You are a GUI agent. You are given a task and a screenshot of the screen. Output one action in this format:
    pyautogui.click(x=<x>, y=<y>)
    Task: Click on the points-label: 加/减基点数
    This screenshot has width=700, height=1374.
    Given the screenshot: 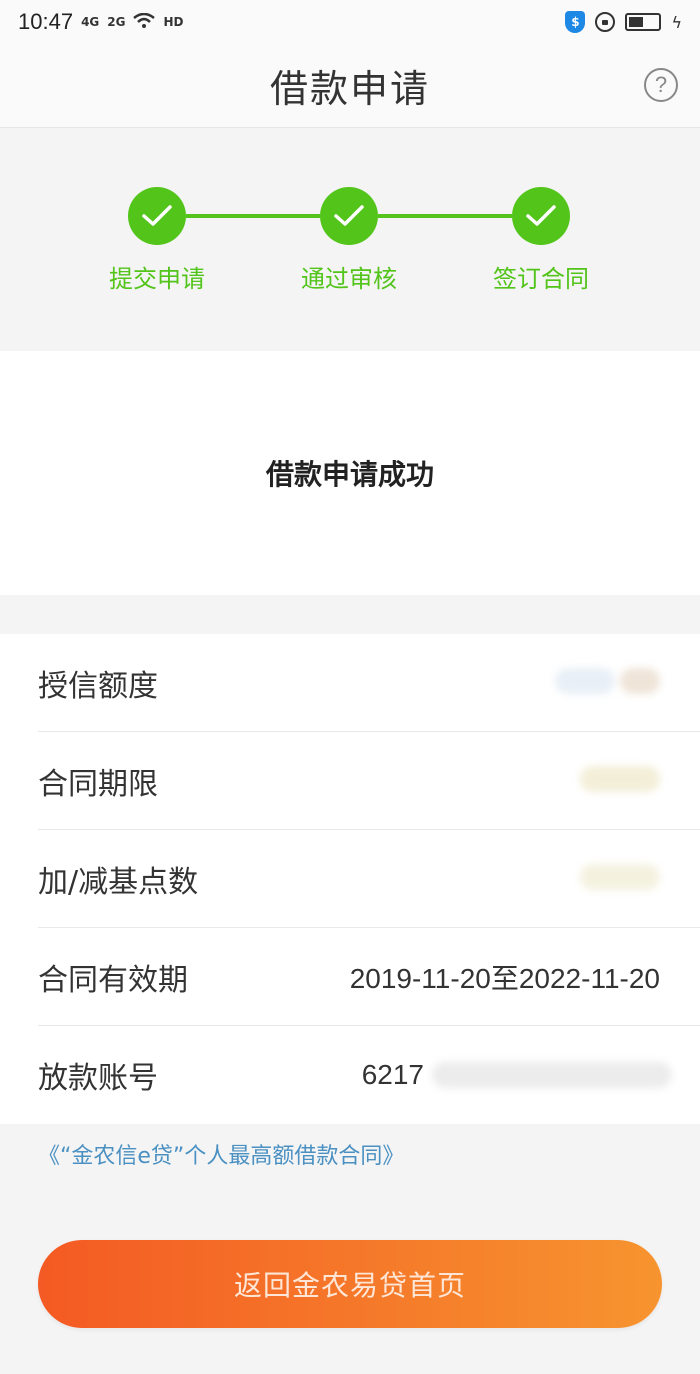 What is the action you would take?
    pyautogui.click(x=118, y=882)
    